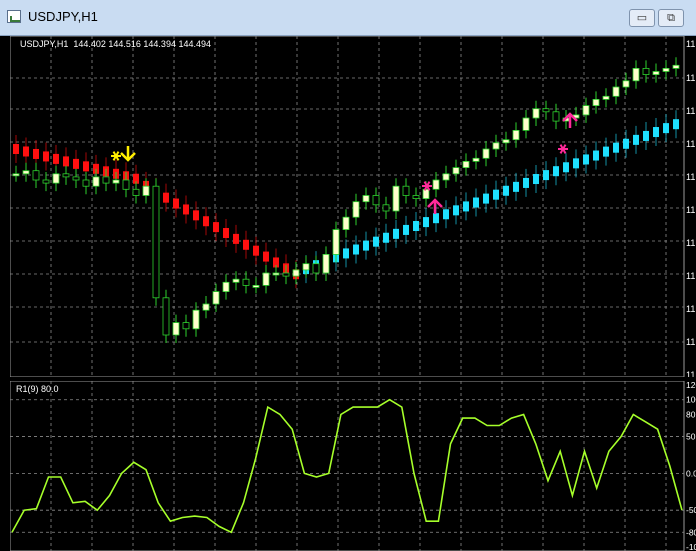 This screenshot has width=696, height=551. What do you see at coordinates (348, 18) in the screenshot?
I see `window-titlebar: USDJPY,H1 ▭ ⧉` at bounding box center [348, 18].